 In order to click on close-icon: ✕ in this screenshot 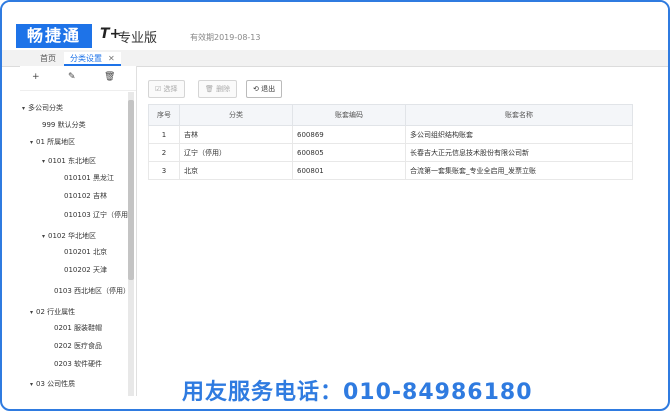, I will do `click(111, 58)`.